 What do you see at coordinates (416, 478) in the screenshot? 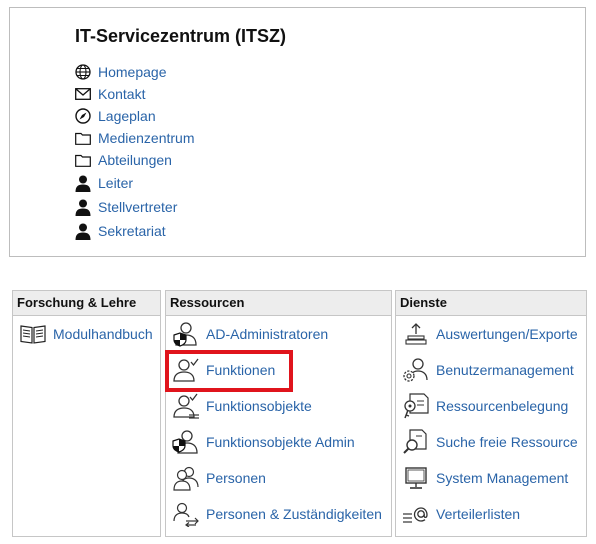
I see `monitor-icon` at bounding box center [416, 478].